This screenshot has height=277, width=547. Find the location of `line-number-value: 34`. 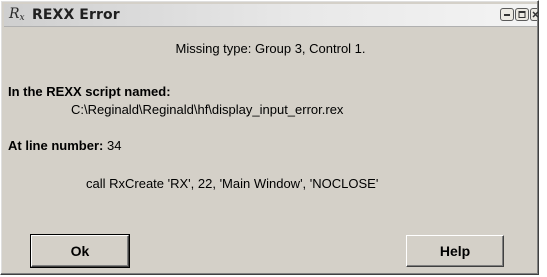

line-number-value: 34 is located at coordinates (114, 145).